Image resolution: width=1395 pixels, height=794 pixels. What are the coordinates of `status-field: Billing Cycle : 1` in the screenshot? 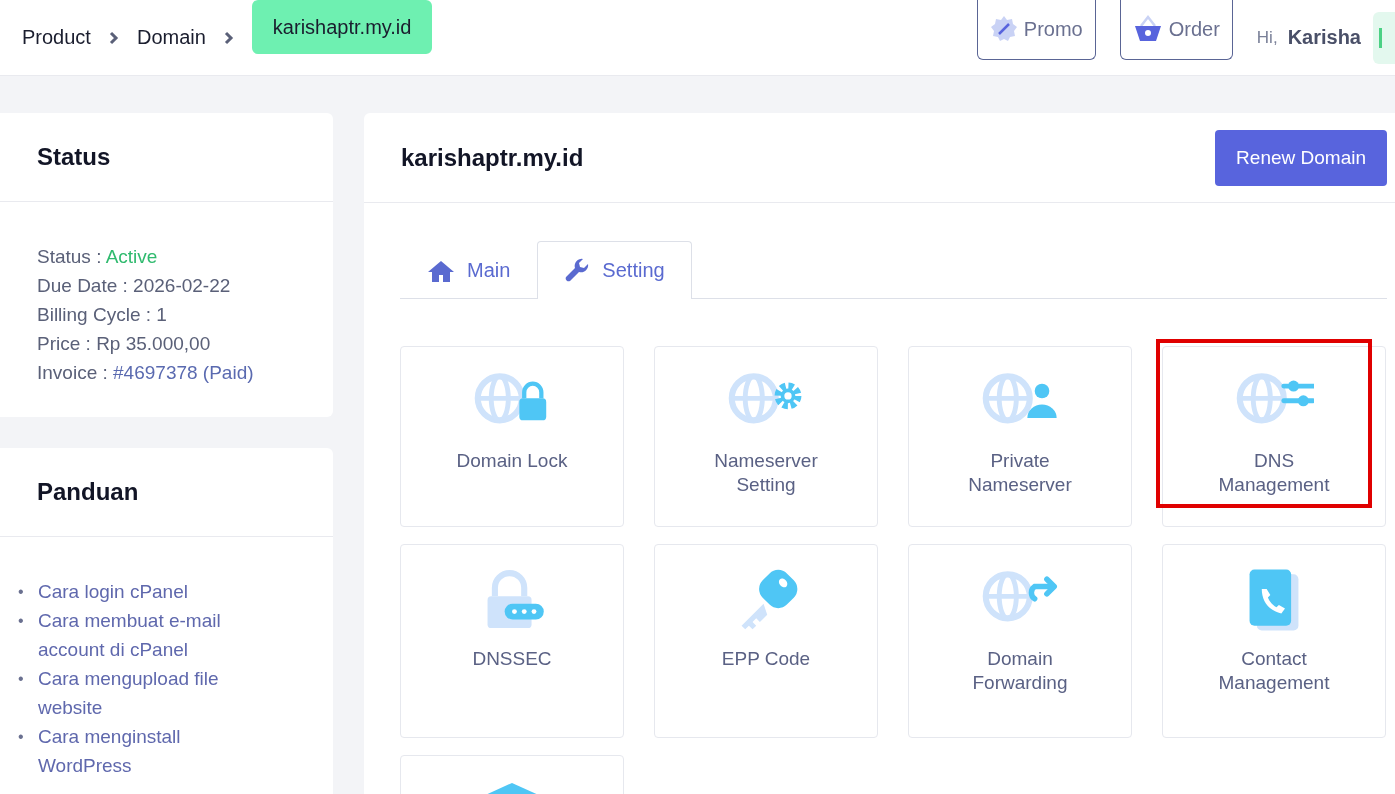 It's located at (166, 314).